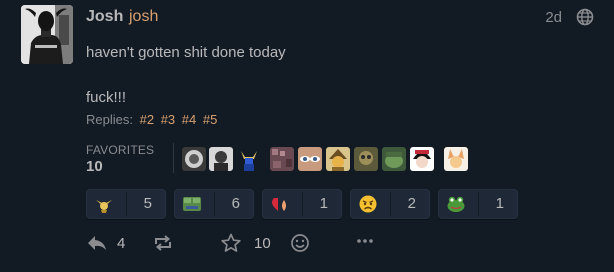 Image resolution: width=614 pixels, height=272 pixels. Describe the element at coordinates (585, 17) in the screenshot. I see `globe-icon` at that location.